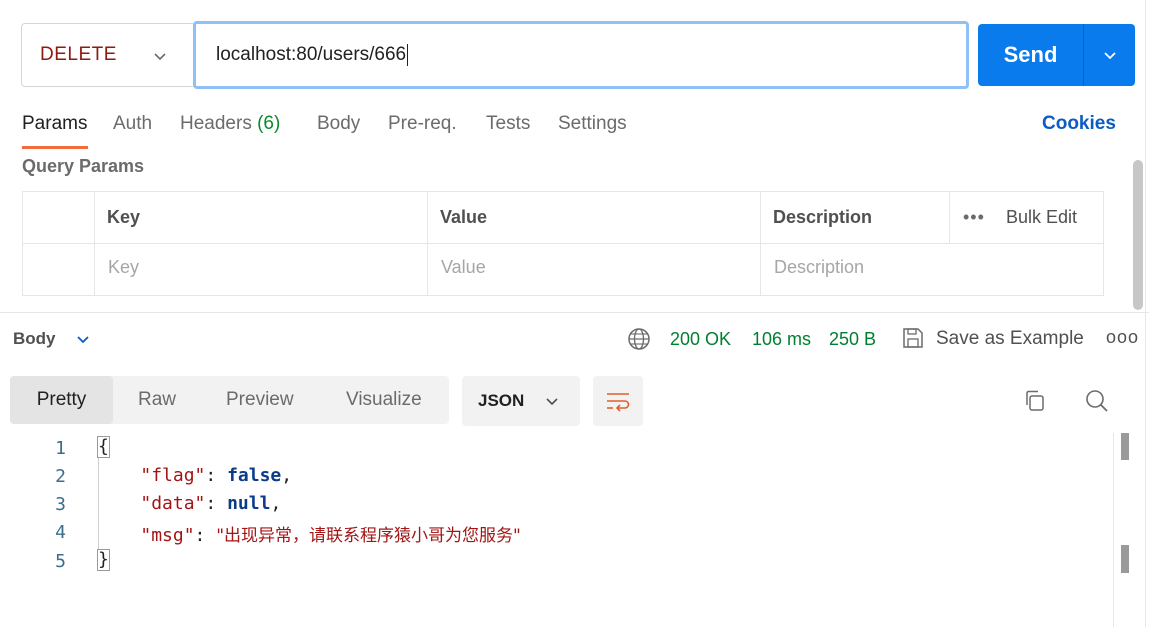  I want to click on wrap-lines-button, so click(618, 401).